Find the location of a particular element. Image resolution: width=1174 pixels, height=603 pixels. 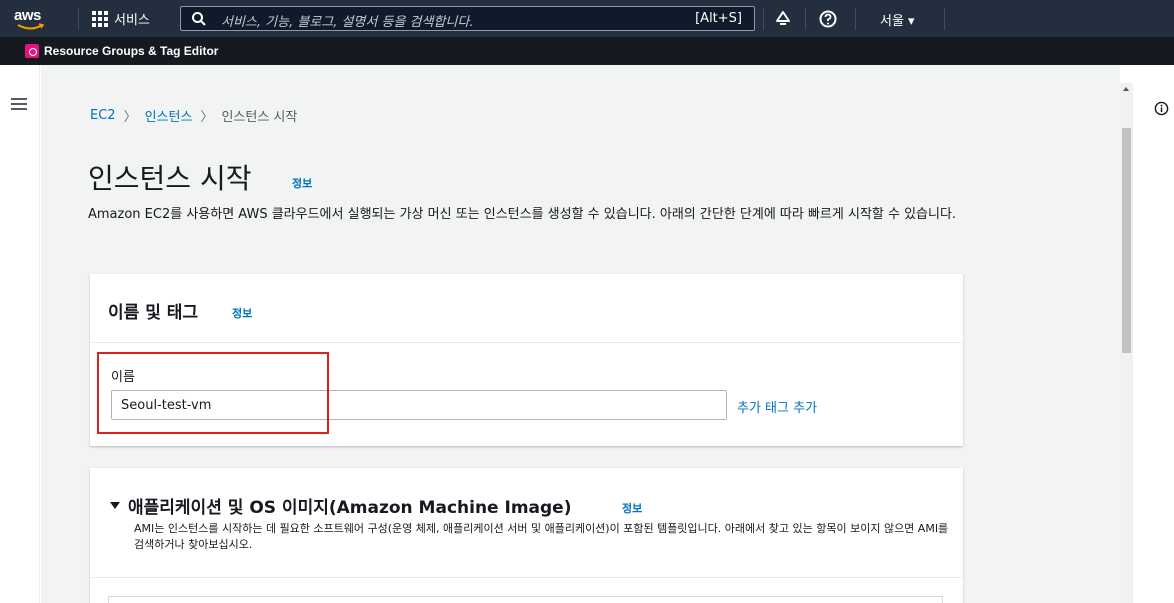

name-input is located at coordinates (419, 405).